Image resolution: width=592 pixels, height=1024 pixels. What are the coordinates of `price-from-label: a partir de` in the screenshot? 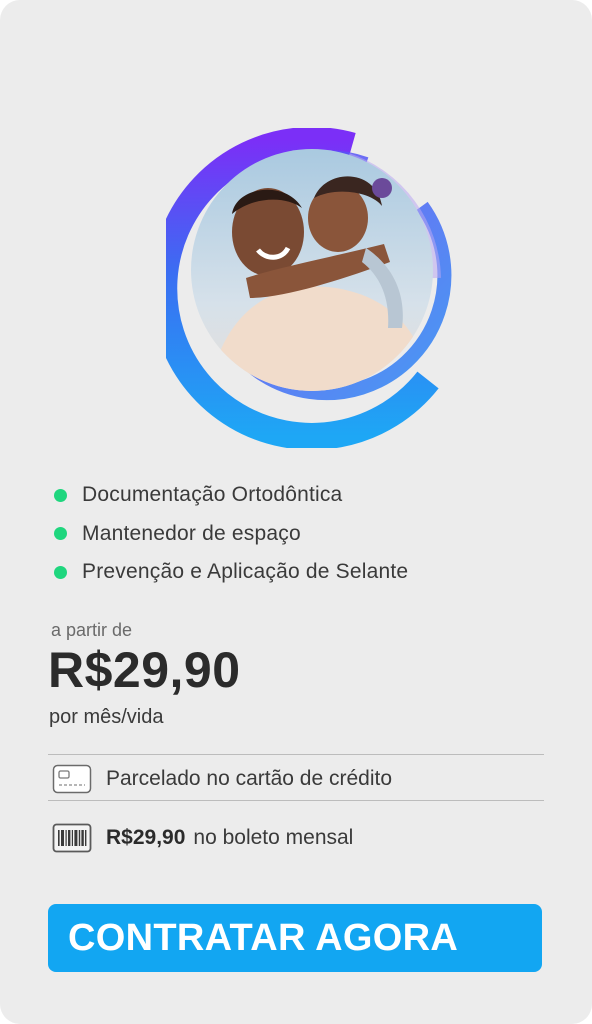 It's located at (92, 630).